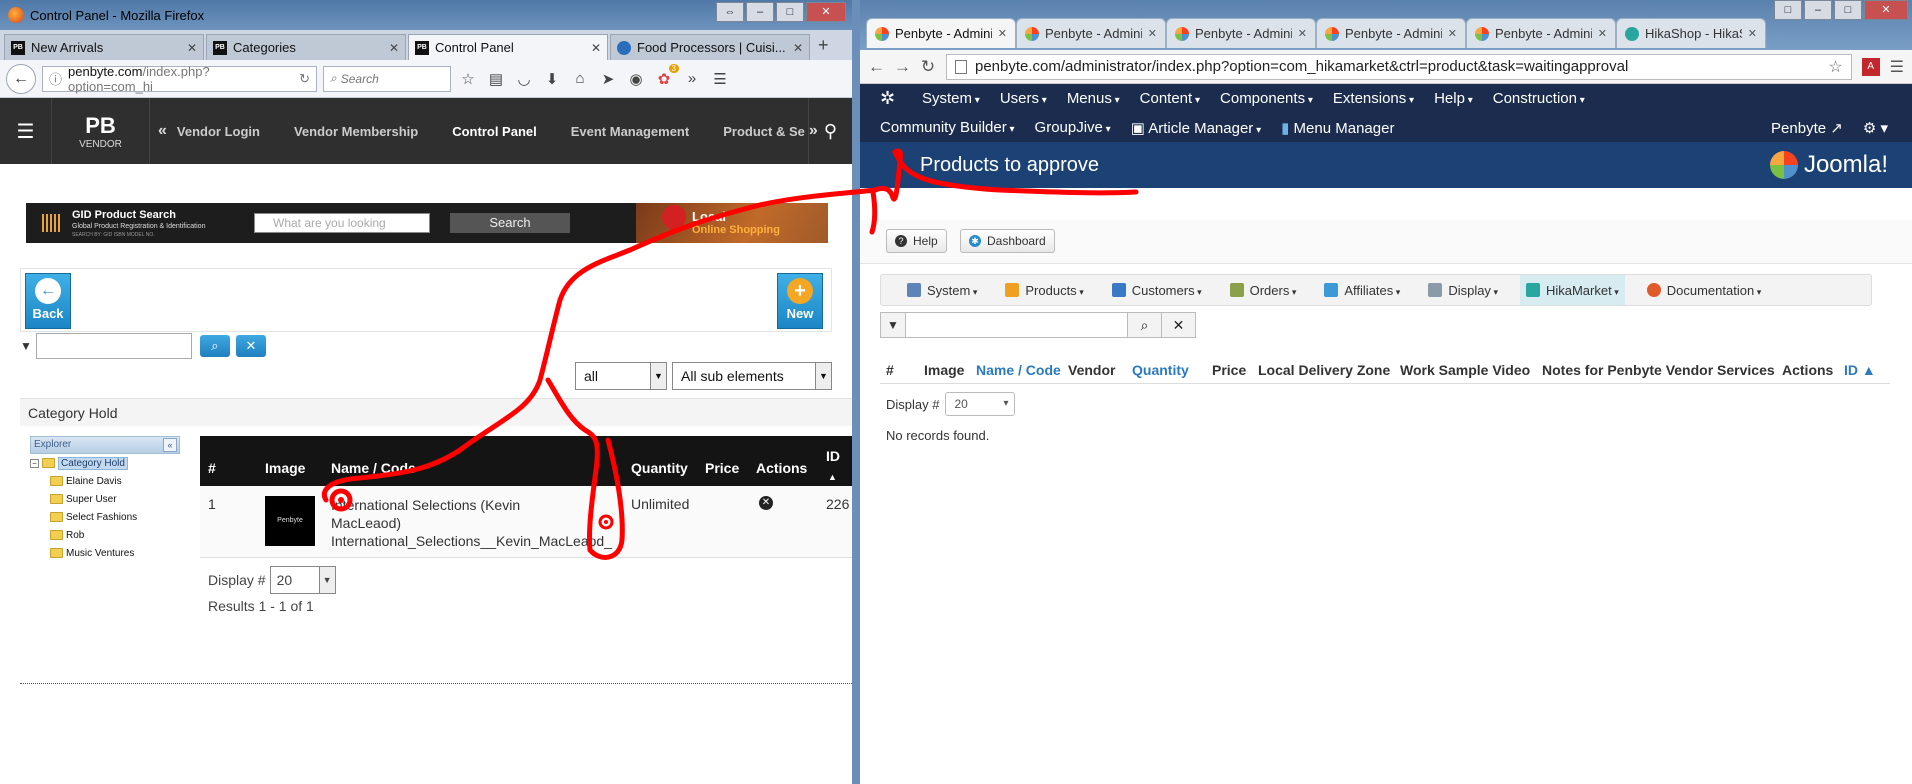 The height and width of the screenshot is (784, 1912). Describe the element at coordinates (1093, 98) in the screenshot. I see `menu-menus: Menus` at that location.